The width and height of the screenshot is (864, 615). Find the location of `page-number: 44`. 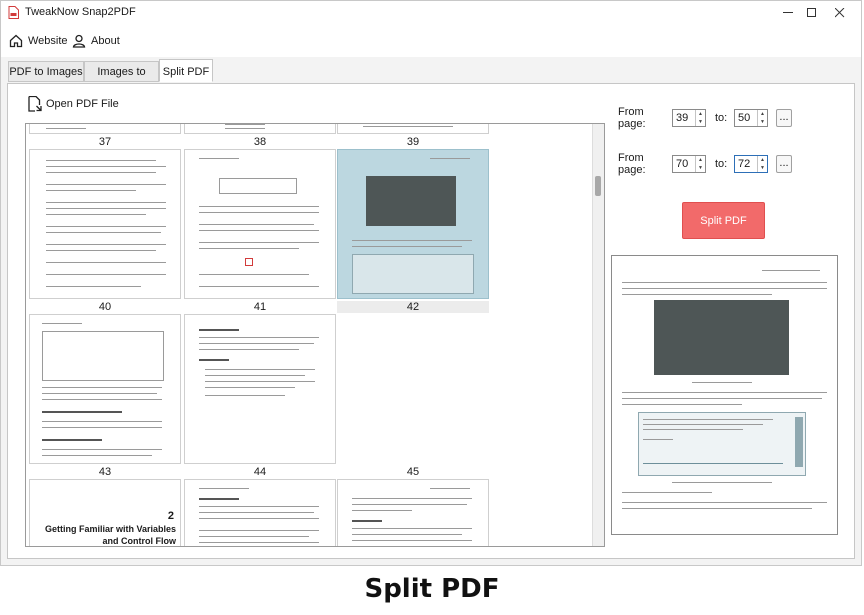

page-number: 44 is located at coordinates (260, 472).